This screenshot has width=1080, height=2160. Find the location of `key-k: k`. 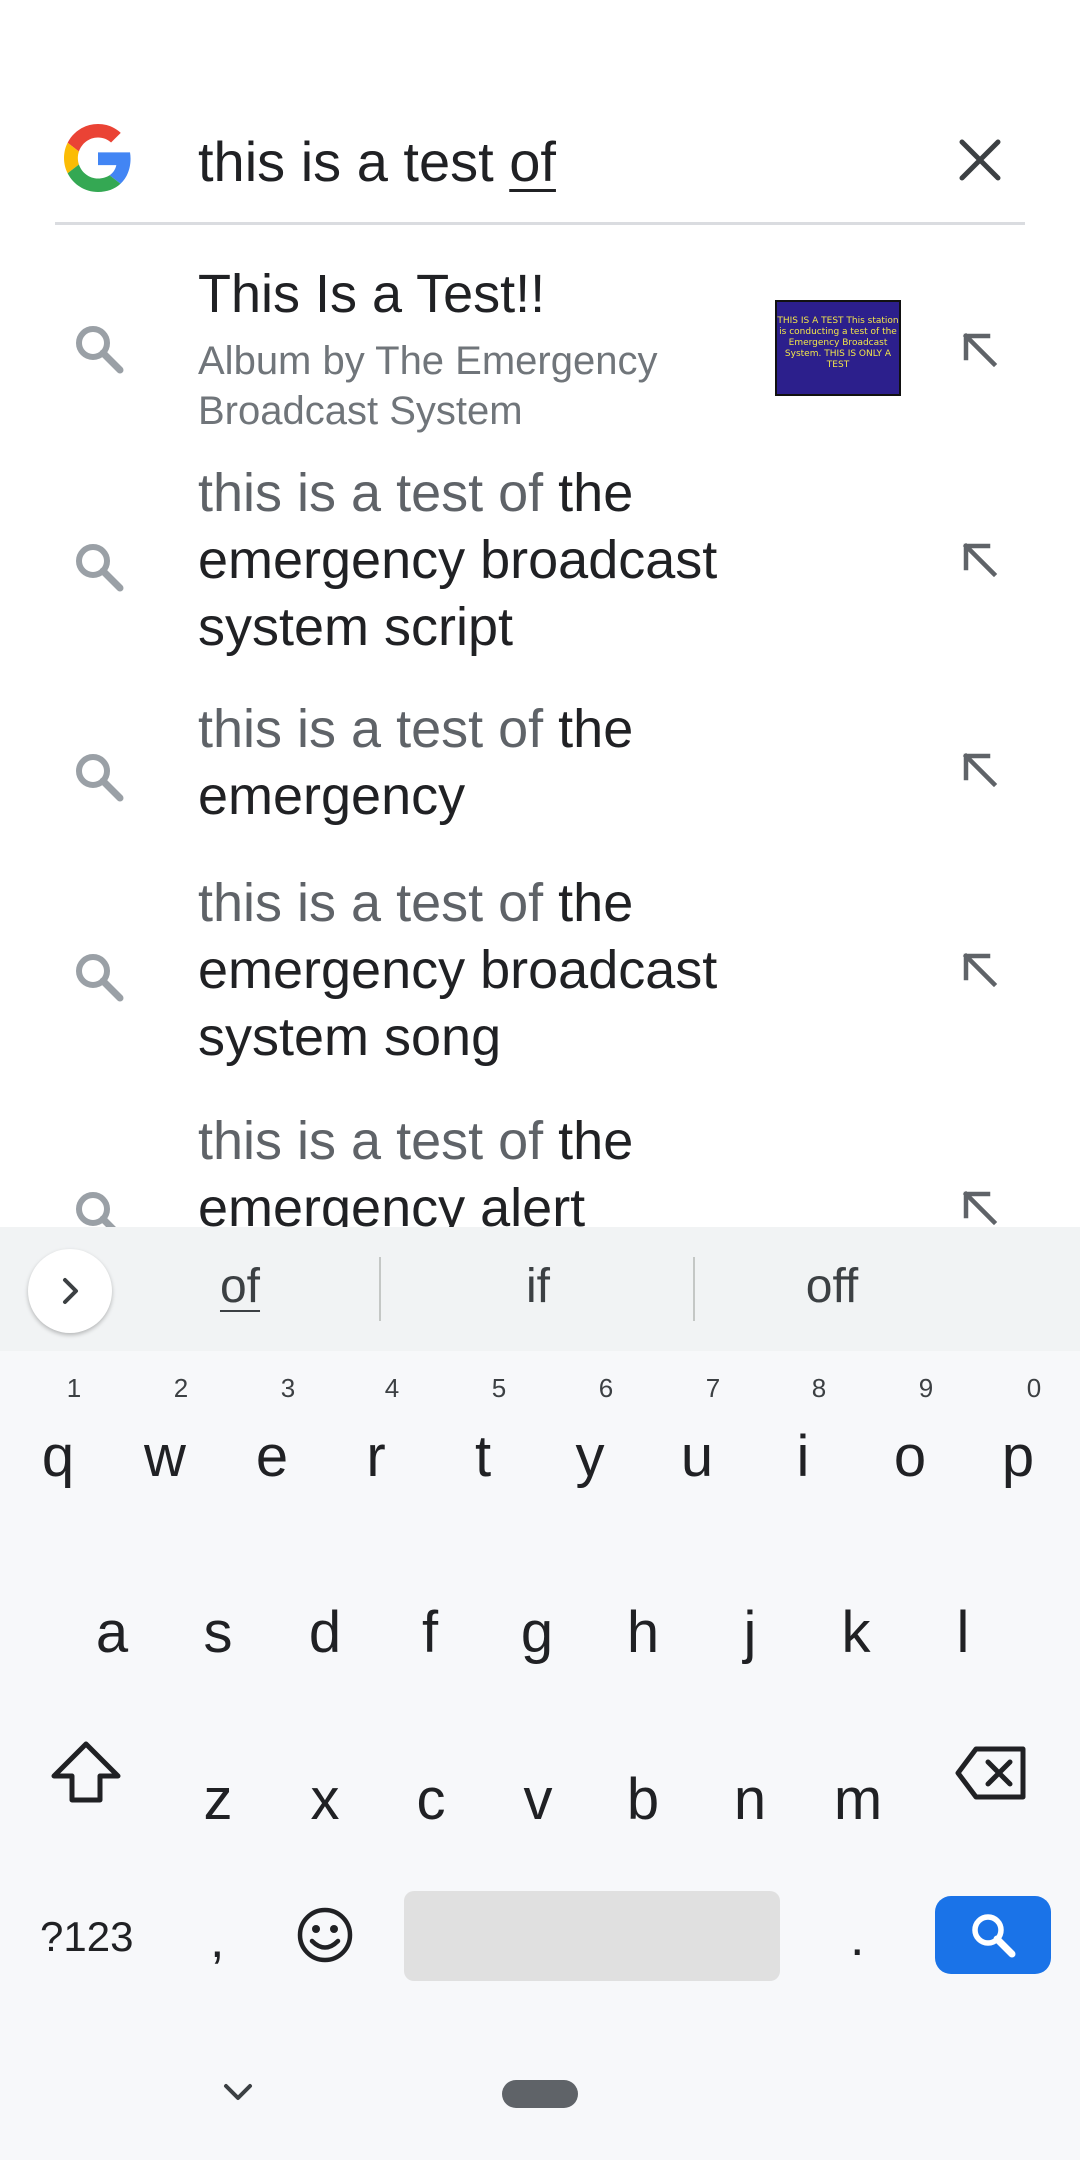

key-k: k is located at coordinates (856, 1630).